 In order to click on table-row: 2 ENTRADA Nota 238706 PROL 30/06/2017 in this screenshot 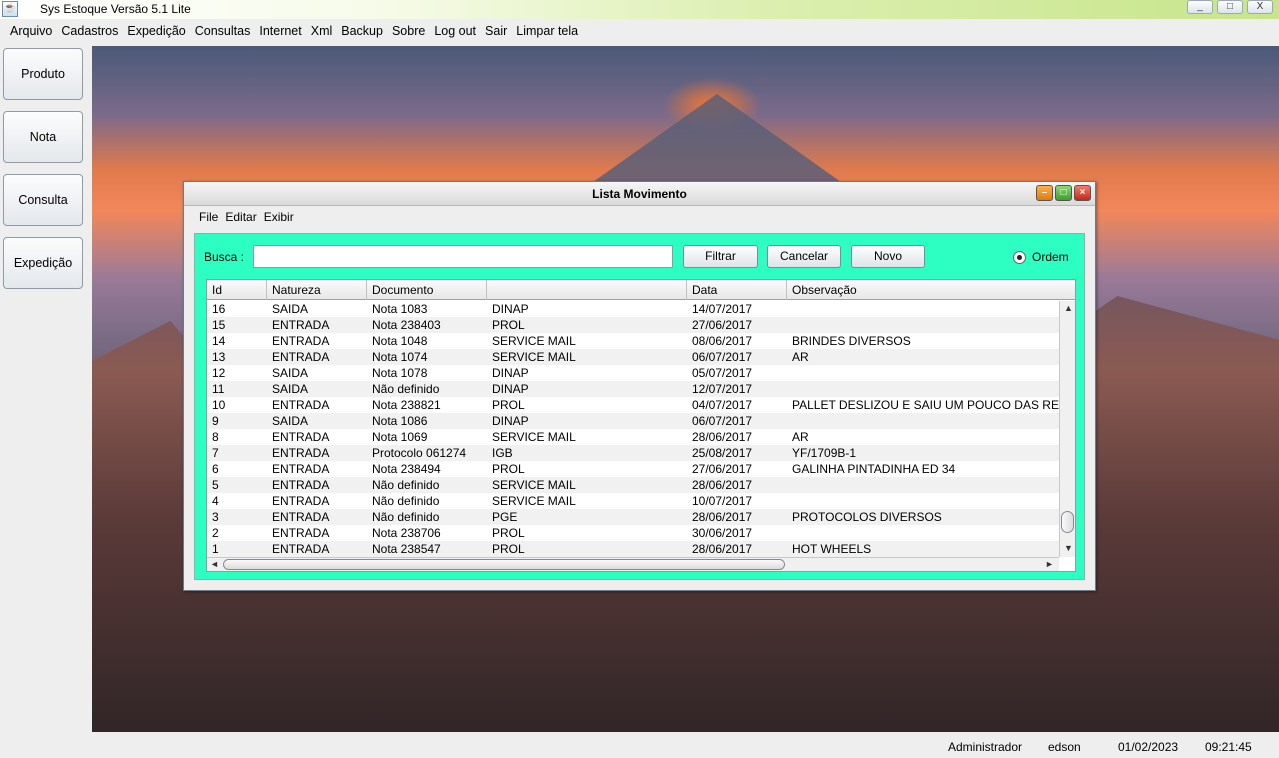, I will do `click(633, 533)`.